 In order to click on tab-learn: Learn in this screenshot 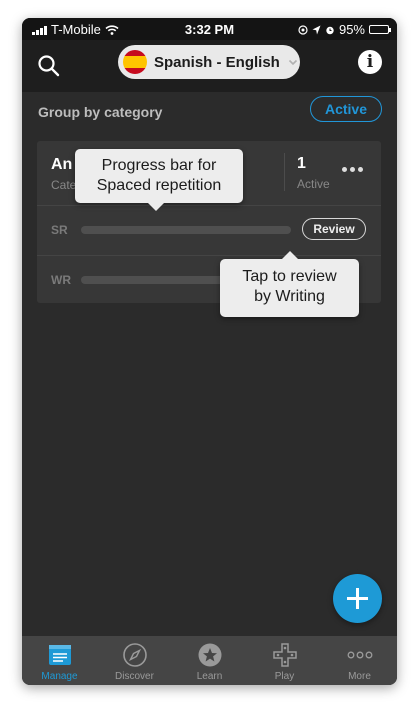, I will do `click(209, 660)`.